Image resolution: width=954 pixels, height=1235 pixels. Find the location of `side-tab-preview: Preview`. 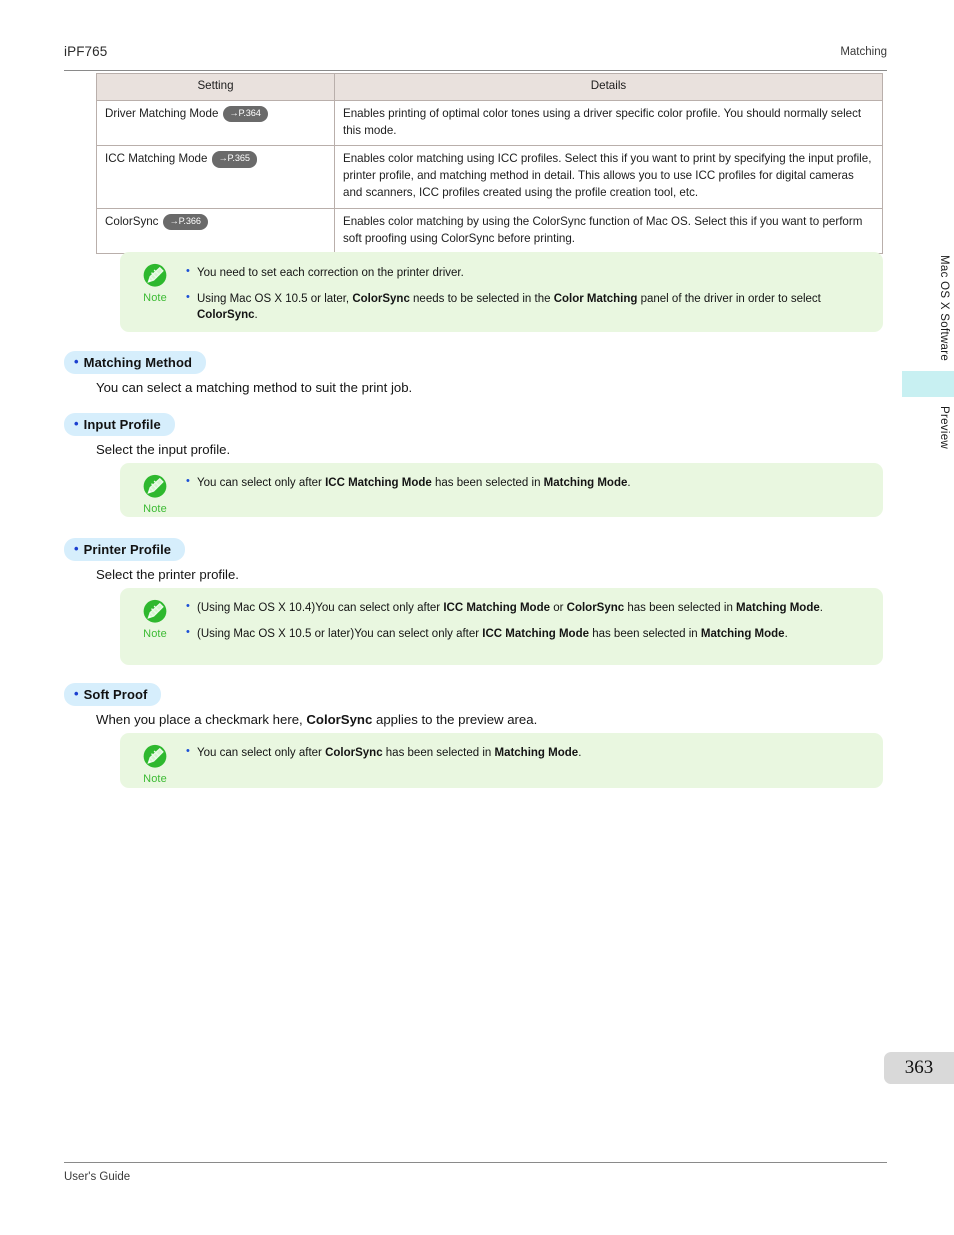

side-tab-preview: Preview is located at coordinates (944, 427).